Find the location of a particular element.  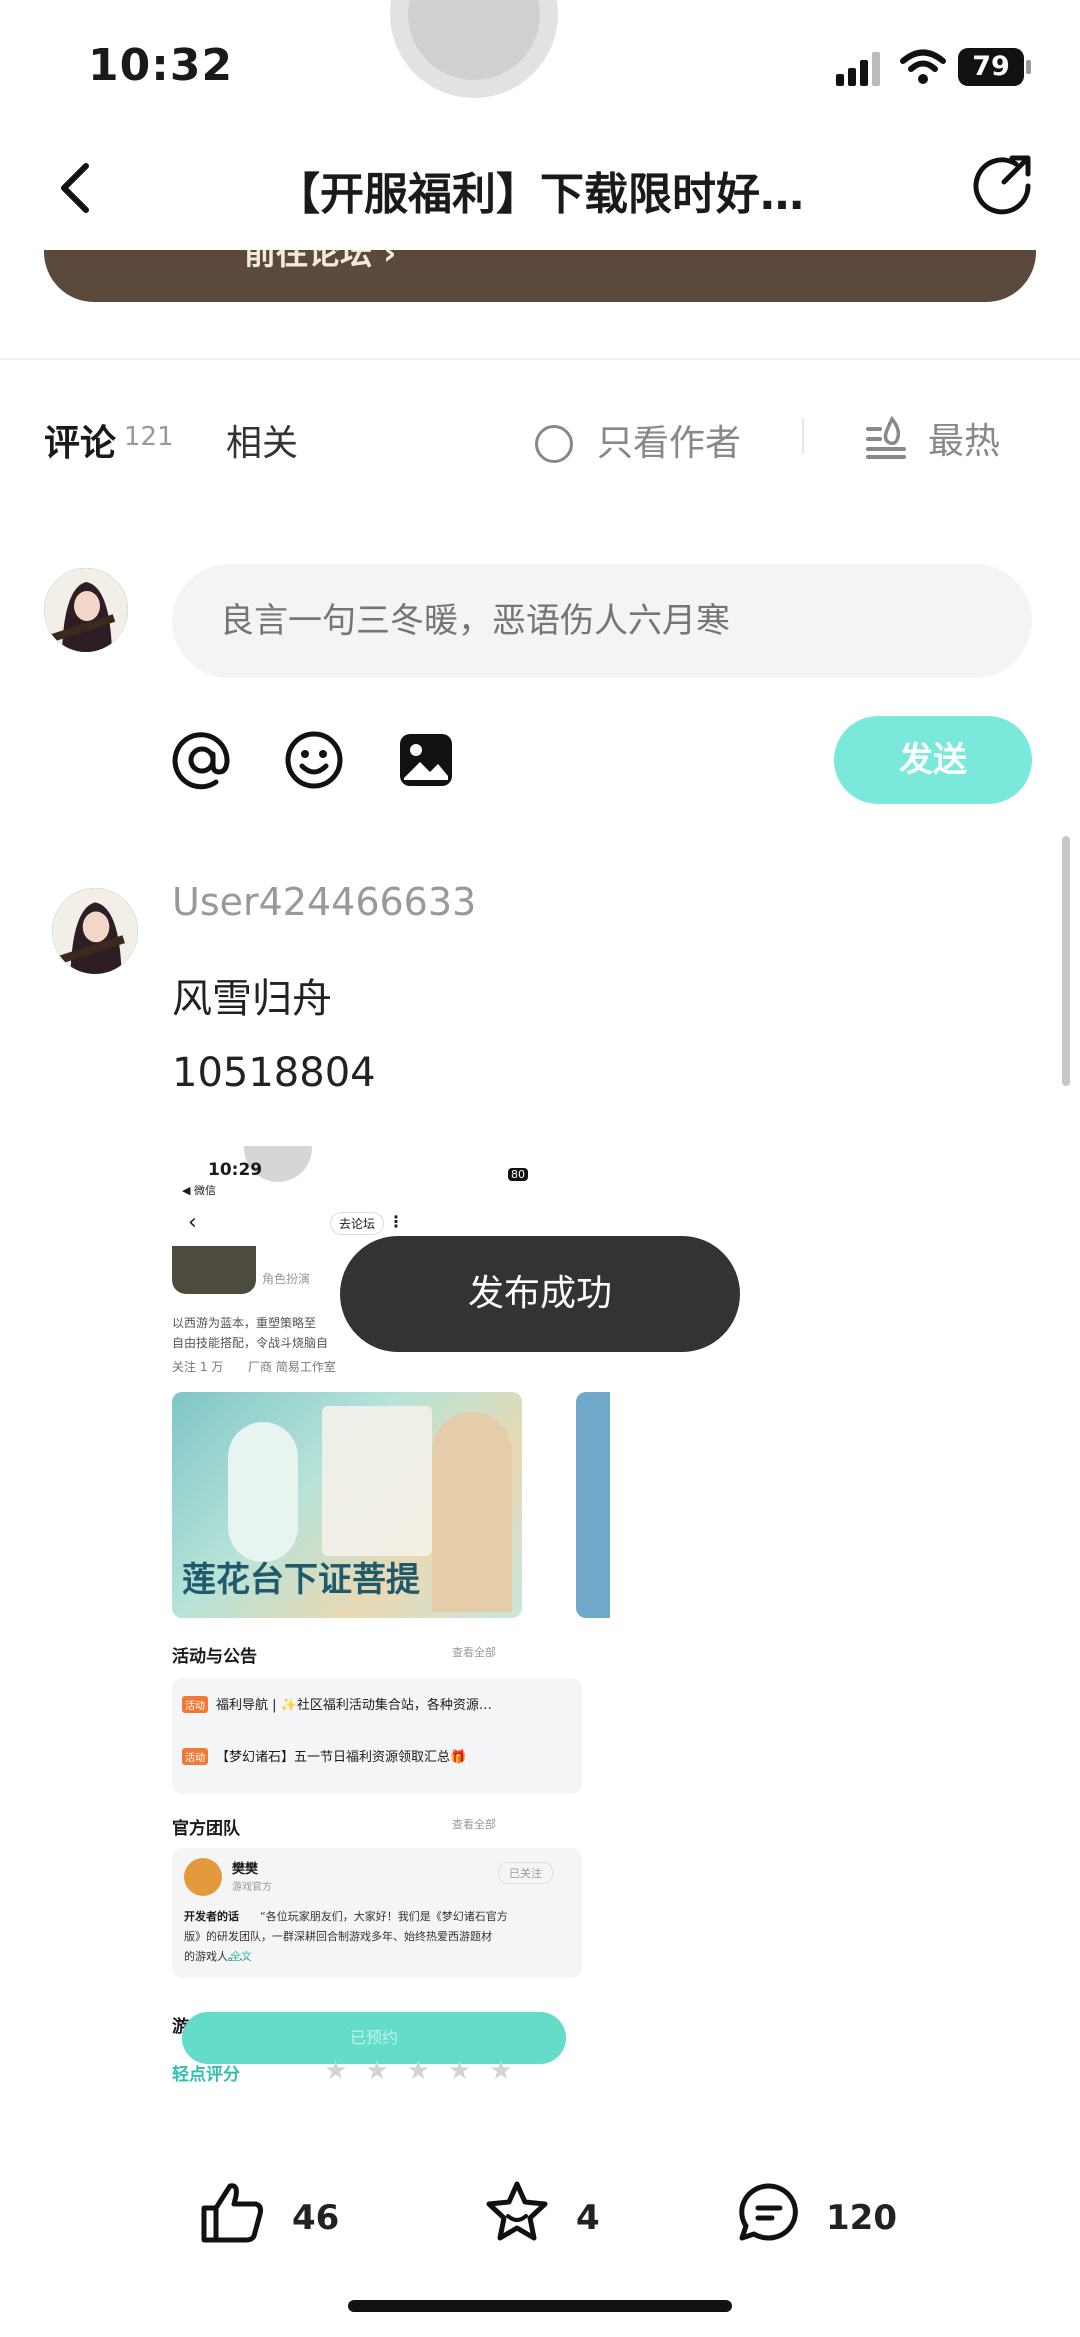

status-bar: 10:32 79 is located at coordinates (540, 65).